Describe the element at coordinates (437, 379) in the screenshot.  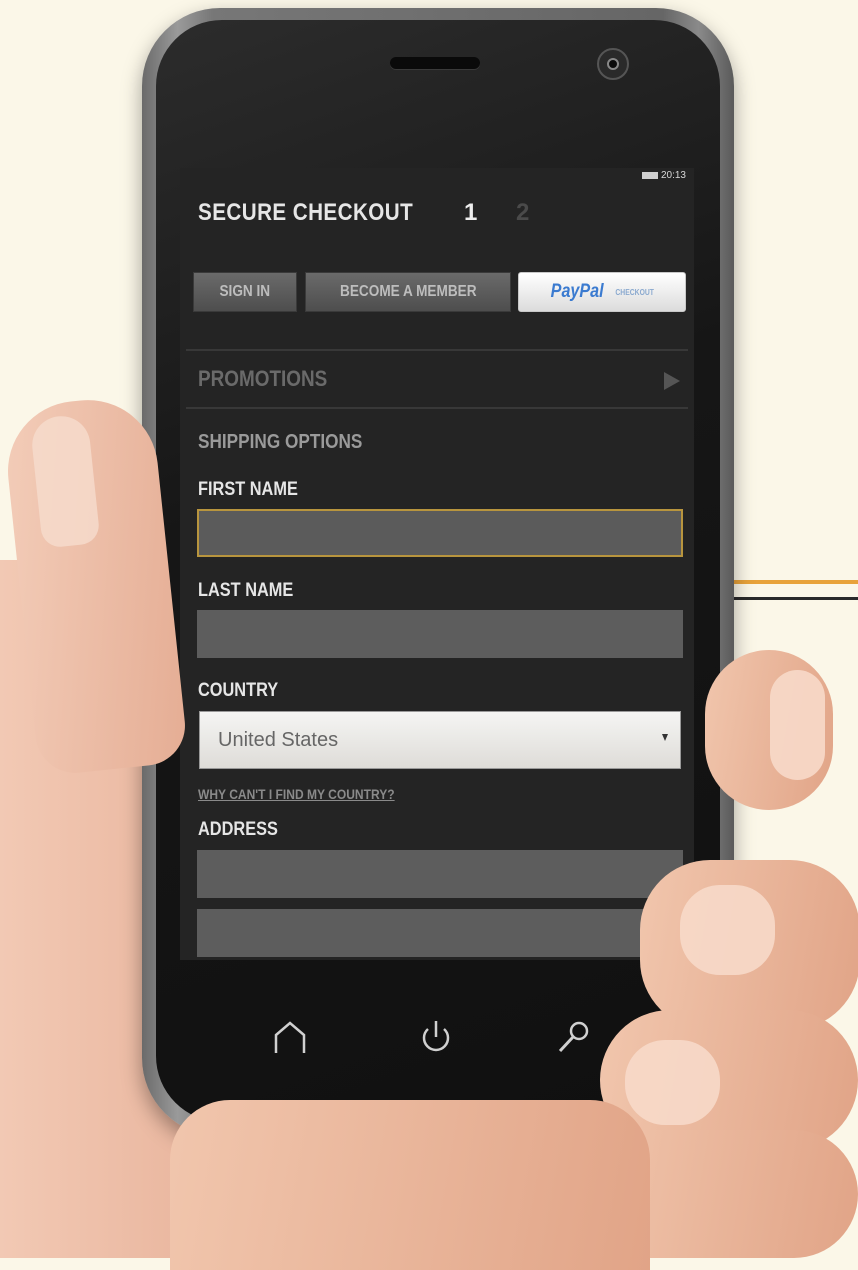
I see `promotions-row: PROMOTIONS` at that location.